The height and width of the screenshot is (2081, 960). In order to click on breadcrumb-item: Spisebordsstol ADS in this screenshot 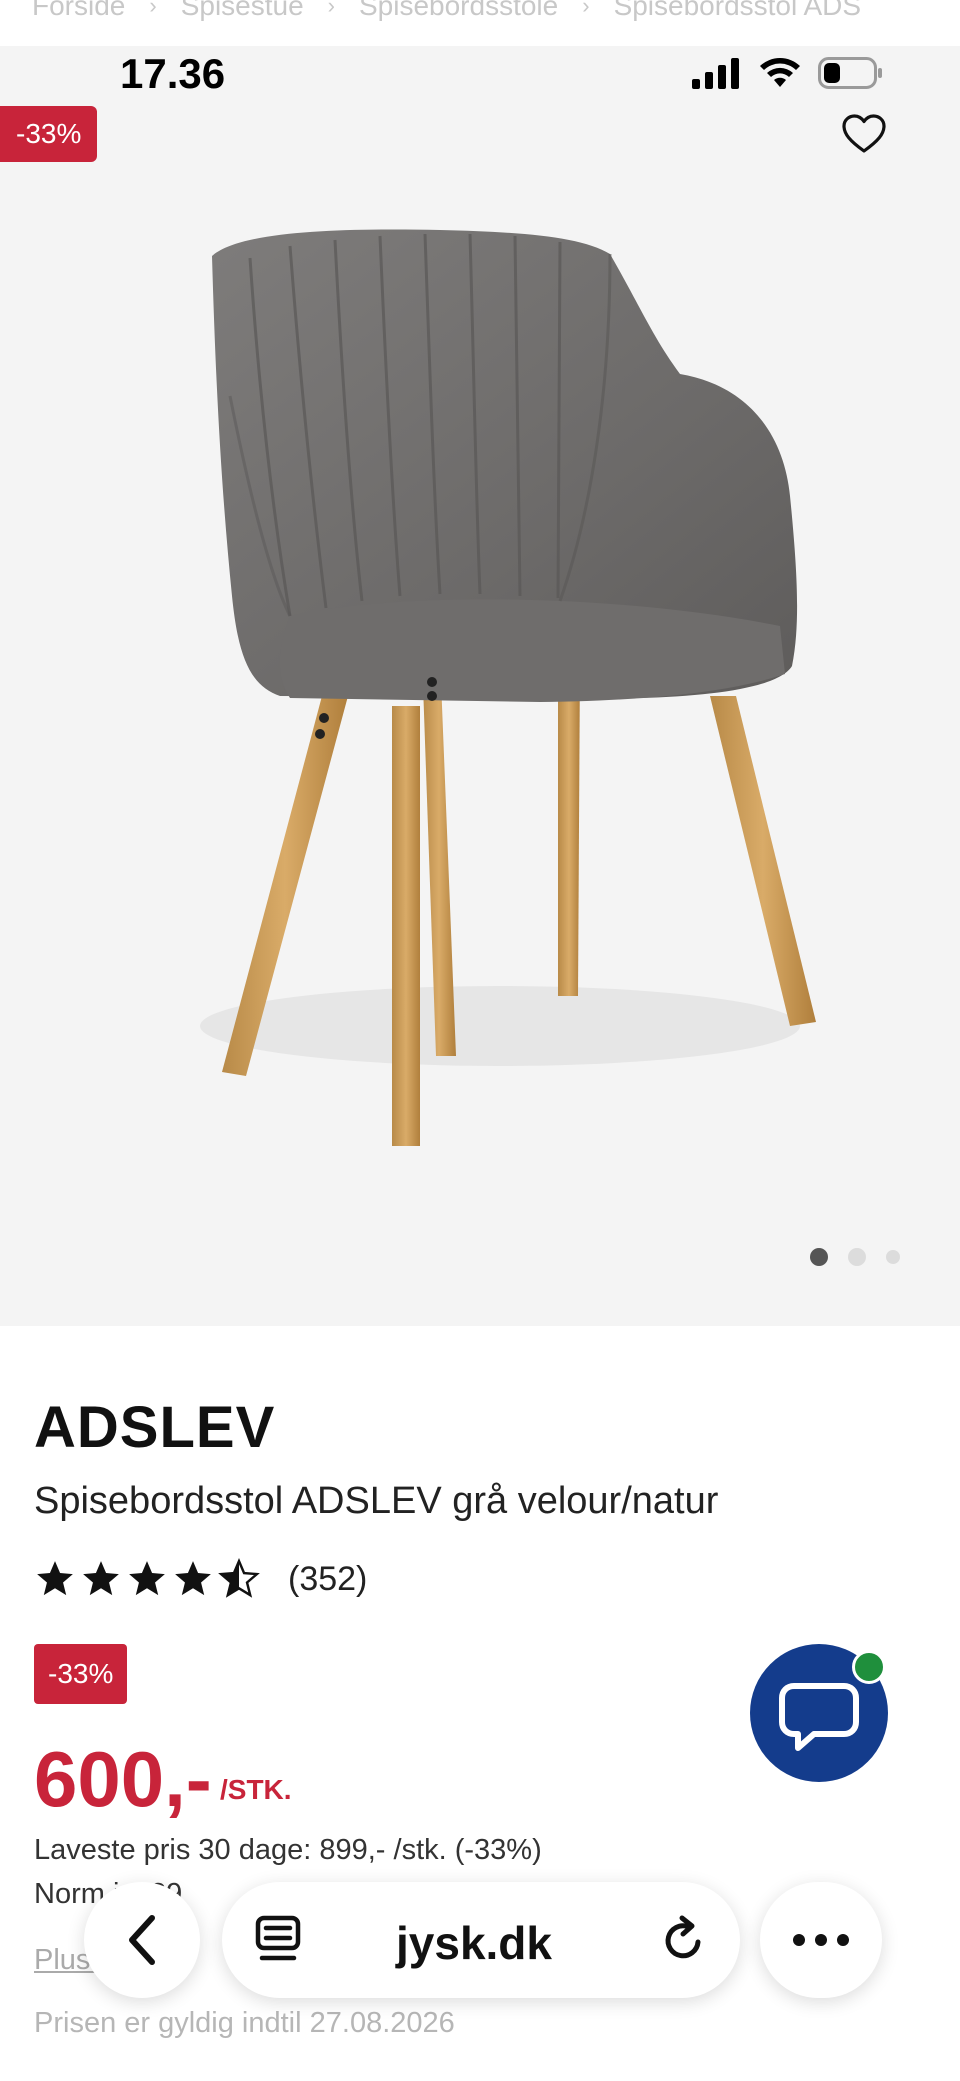, I will do `click(737, 11)`.